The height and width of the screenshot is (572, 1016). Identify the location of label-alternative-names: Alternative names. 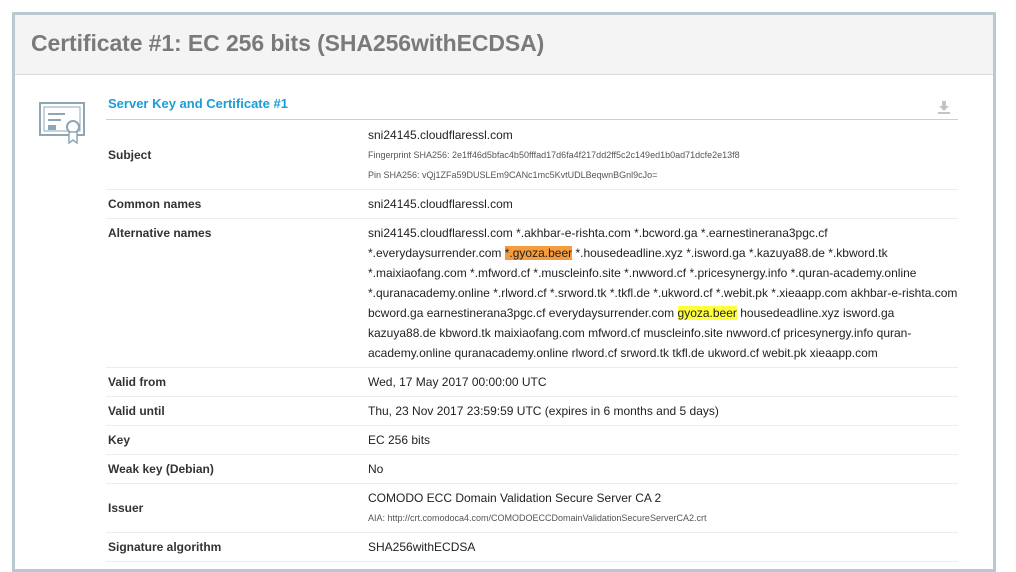
(237, 293).